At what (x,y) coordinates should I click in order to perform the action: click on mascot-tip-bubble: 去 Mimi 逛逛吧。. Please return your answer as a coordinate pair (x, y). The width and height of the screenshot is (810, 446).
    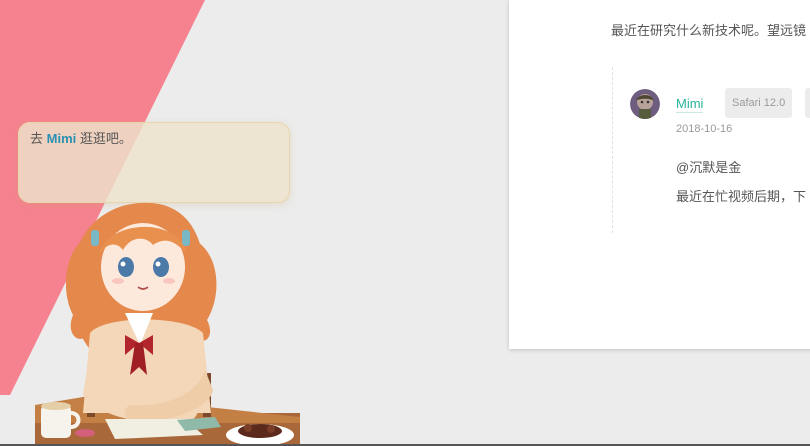
    Looking at the image, I should click on (154, 162).